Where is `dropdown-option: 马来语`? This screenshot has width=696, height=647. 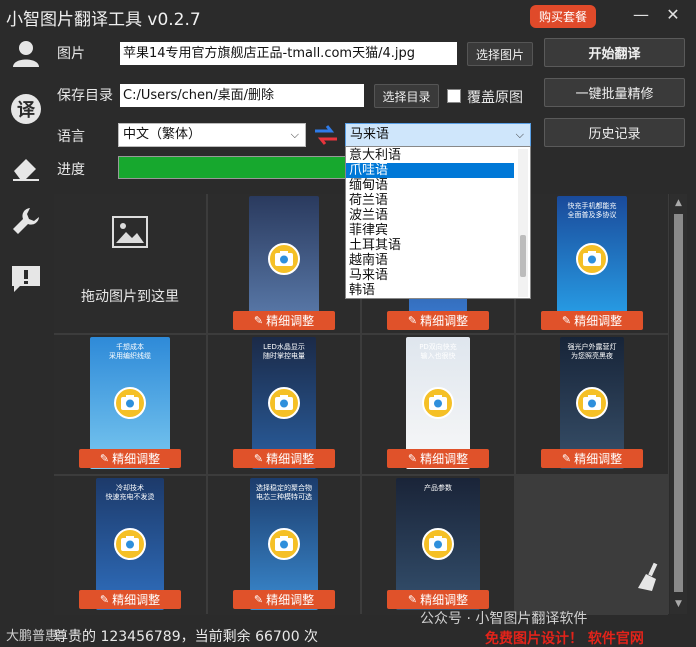 dropdown-option: 马来语 is located at coordinates (430, 275).